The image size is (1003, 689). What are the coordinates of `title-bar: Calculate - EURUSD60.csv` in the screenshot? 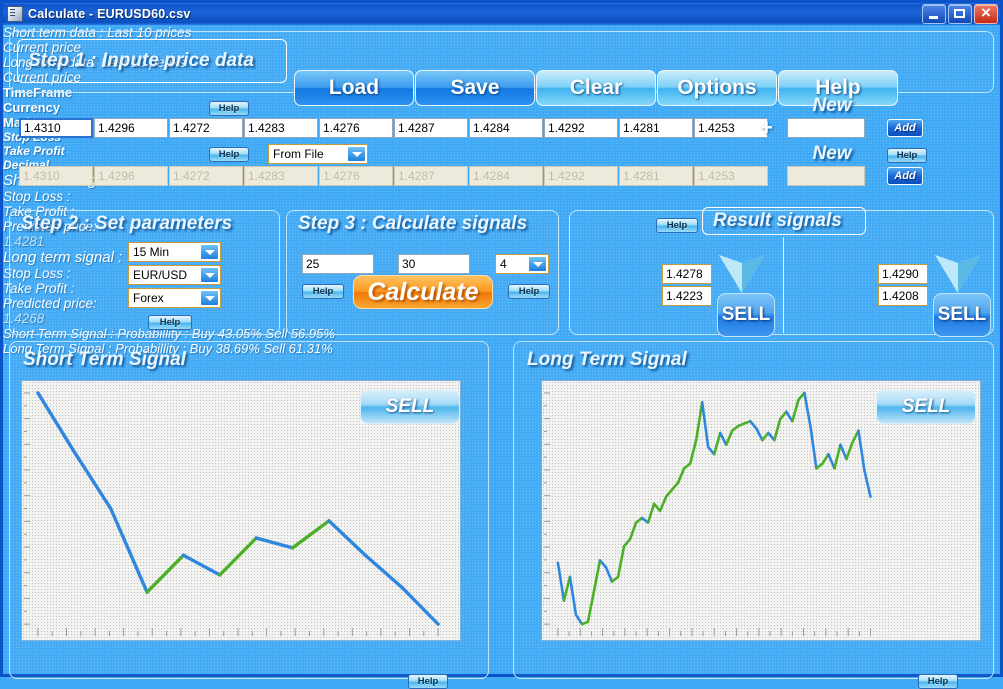 It's located at (501, 13).